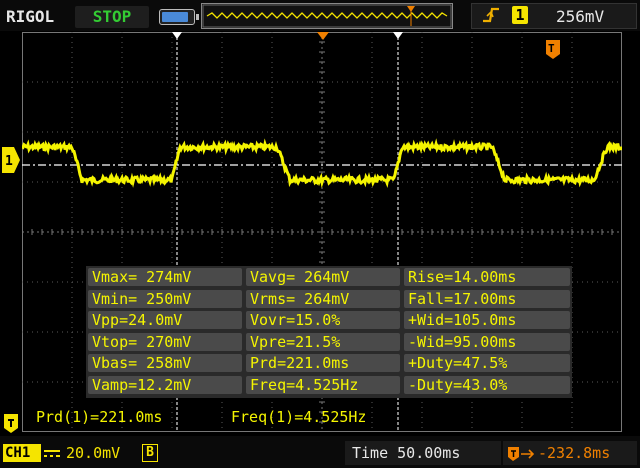 The image size is (640, 468). I want to click on memory-overview, so click(327, 16).